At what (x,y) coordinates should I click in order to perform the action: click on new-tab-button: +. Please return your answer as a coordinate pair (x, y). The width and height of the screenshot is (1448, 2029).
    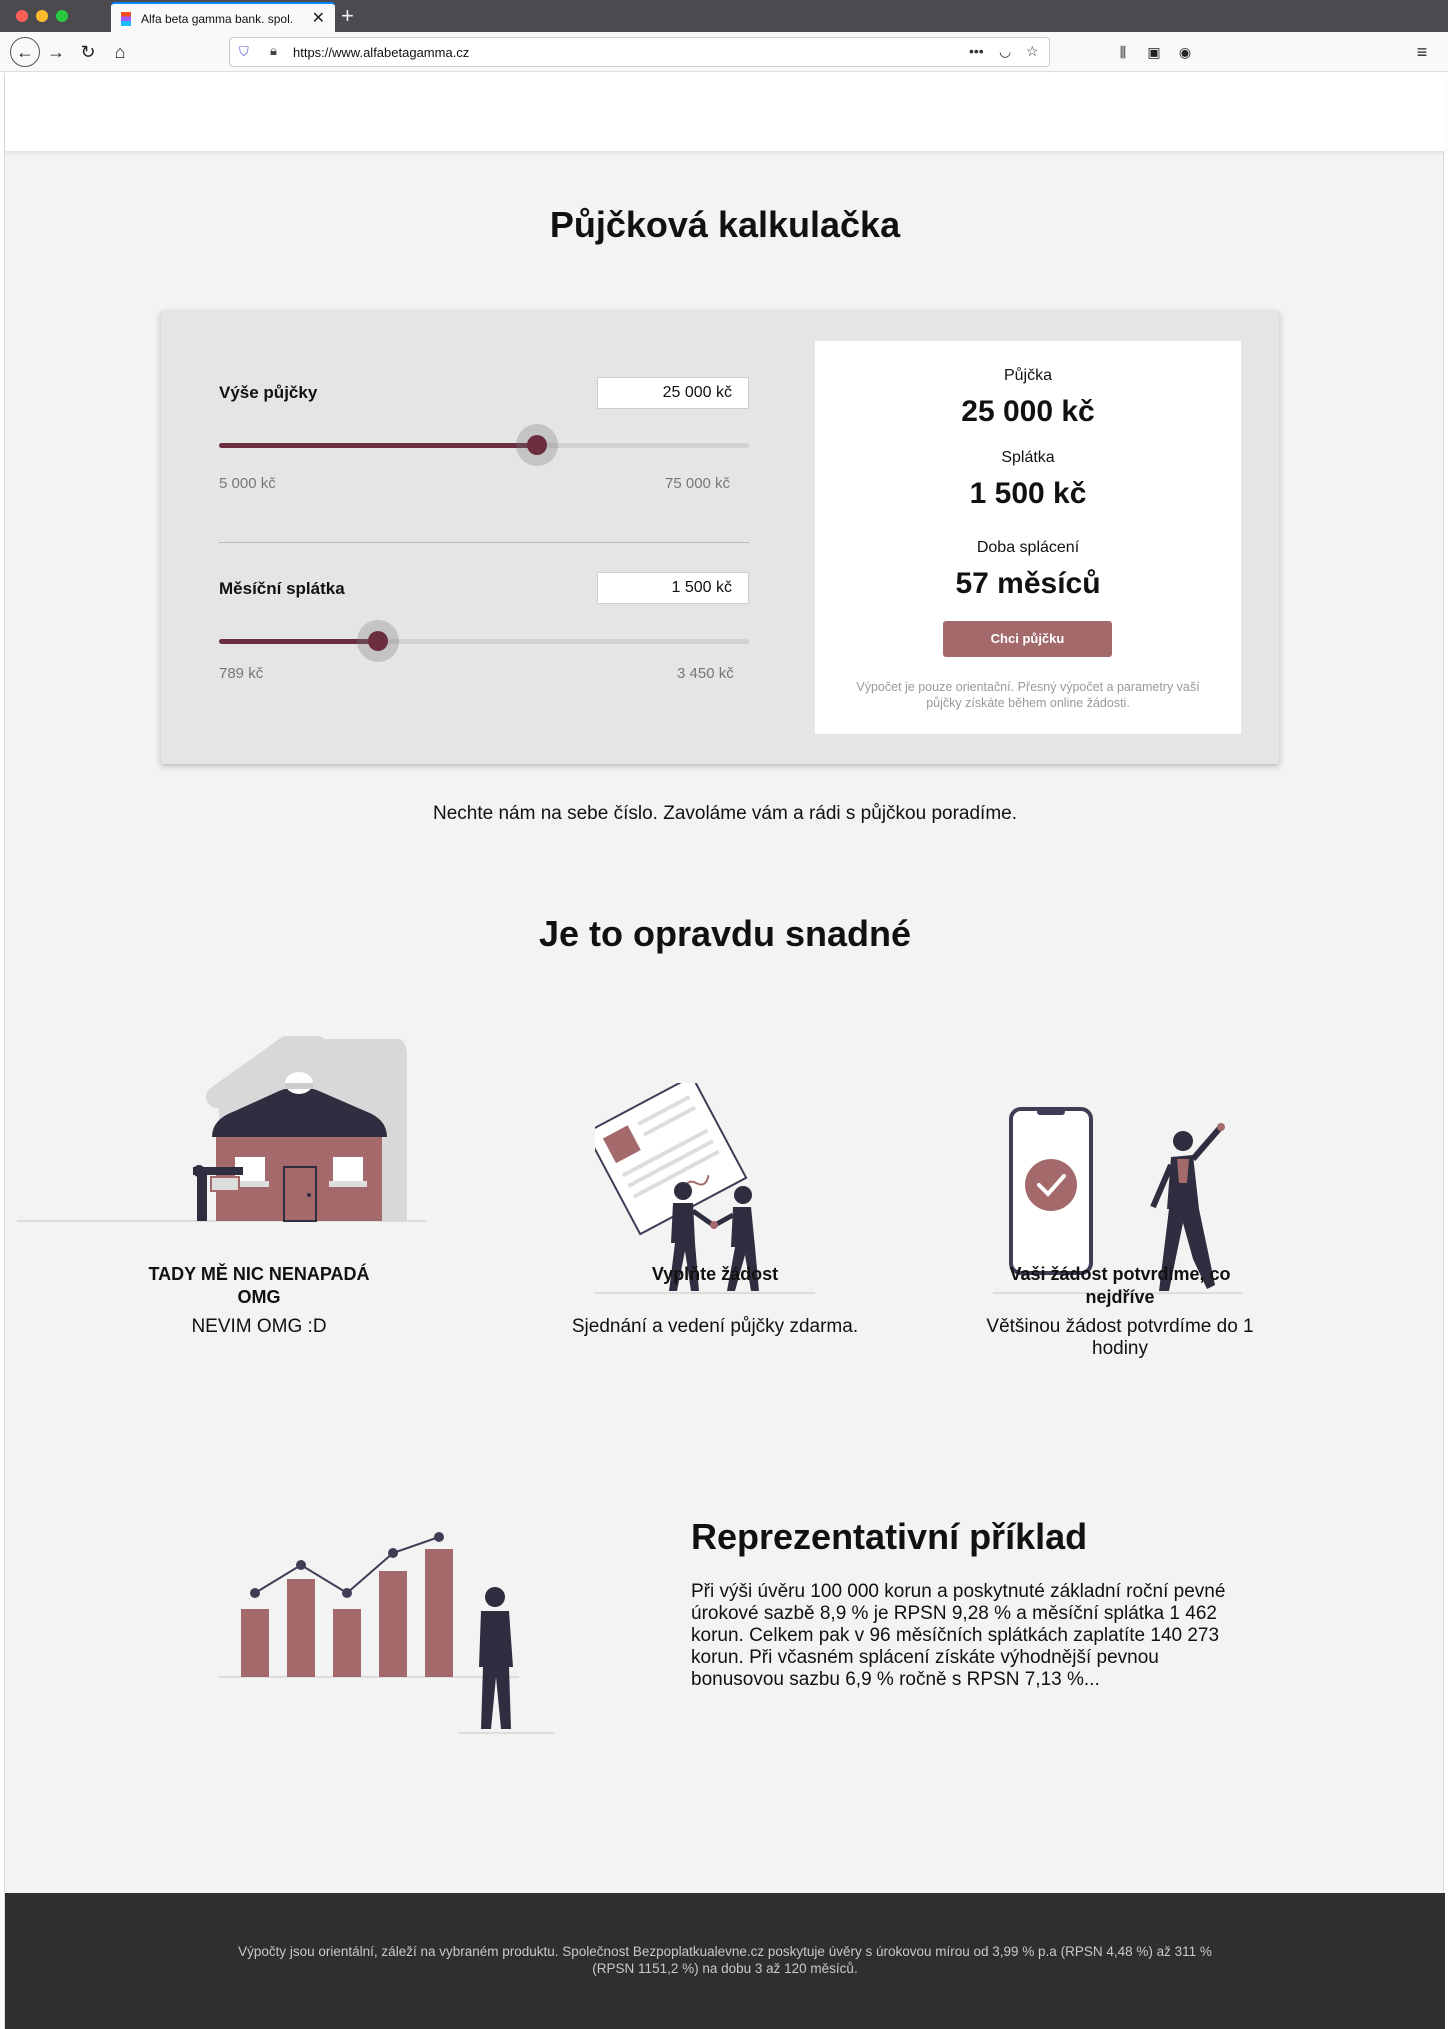
    Looking at the image, I should click on (347, 16).